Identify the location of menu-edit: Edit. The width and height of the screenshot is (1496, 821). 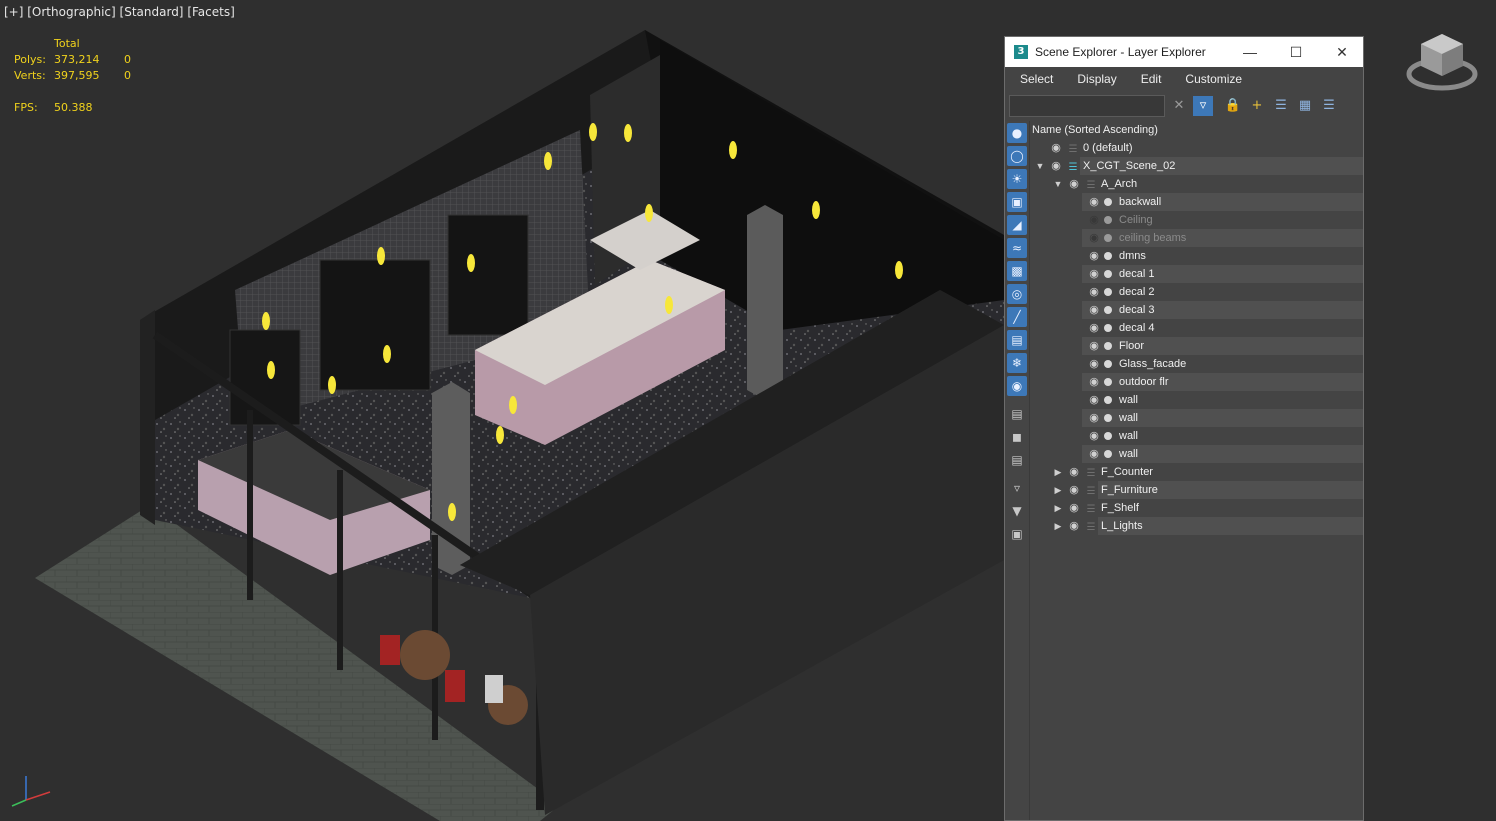
(1148, 79).